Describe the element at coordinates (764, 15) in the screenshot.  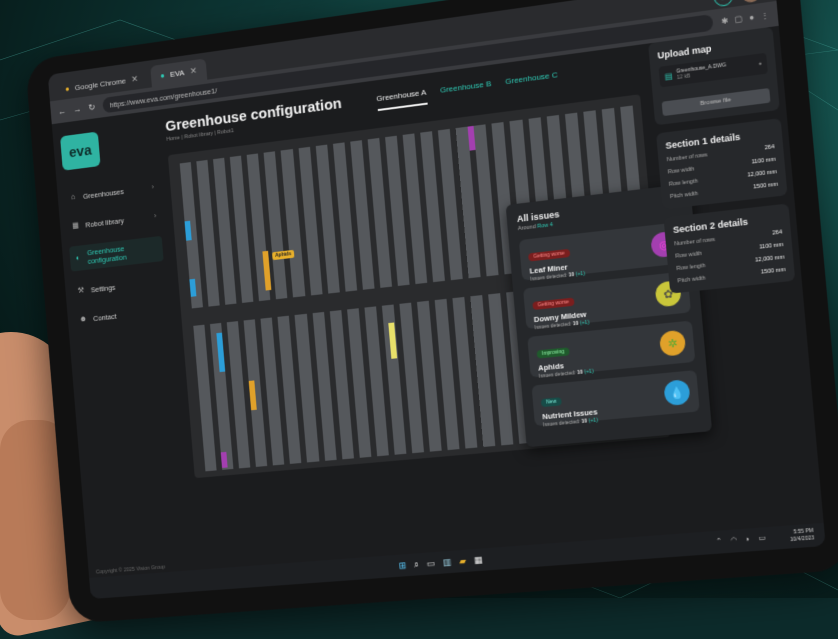
I see `menu-icon: ⋮` at that location.